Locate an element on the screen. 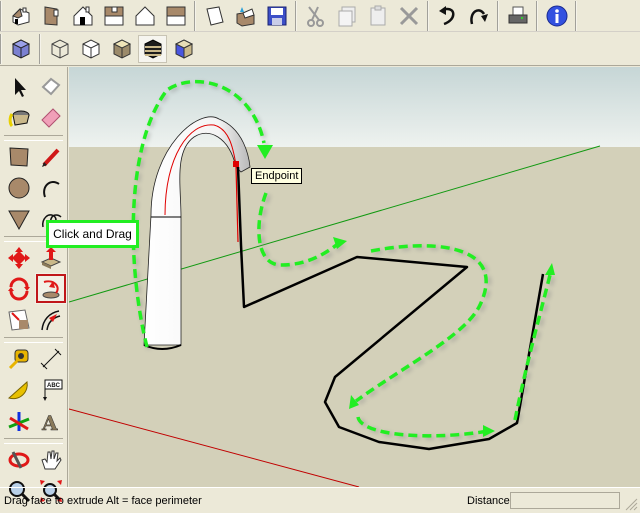  move-arrows-icon is located at coordinates (19, 257).